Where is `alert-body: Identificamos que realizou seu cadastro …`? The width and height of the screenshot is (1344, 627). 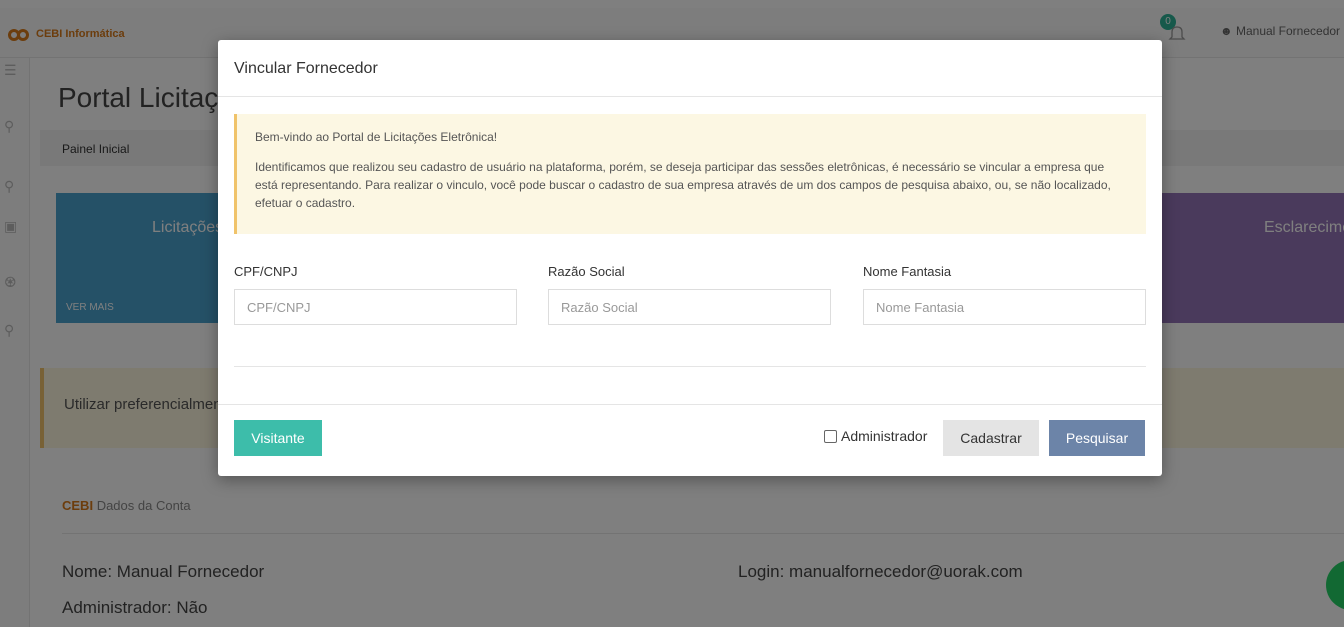 alert-body: Identificamos que realizou seu cadastro … is located at coordinates (683, 185).